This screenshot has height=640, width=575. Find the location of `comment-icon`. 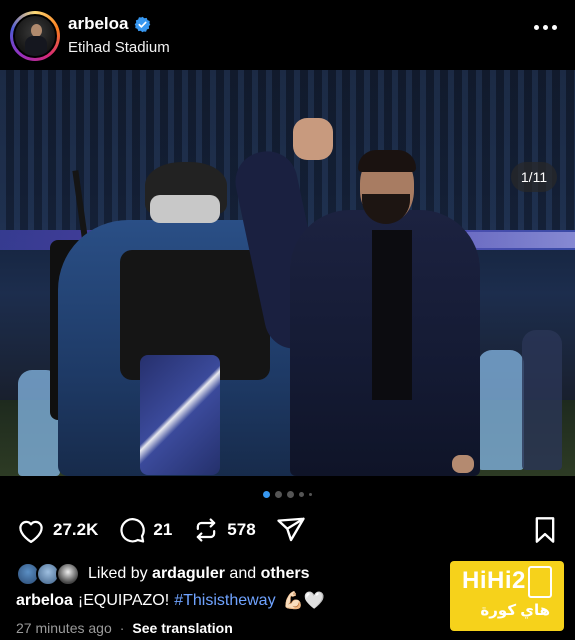

comment-icon is located at coordinates (133, 530).